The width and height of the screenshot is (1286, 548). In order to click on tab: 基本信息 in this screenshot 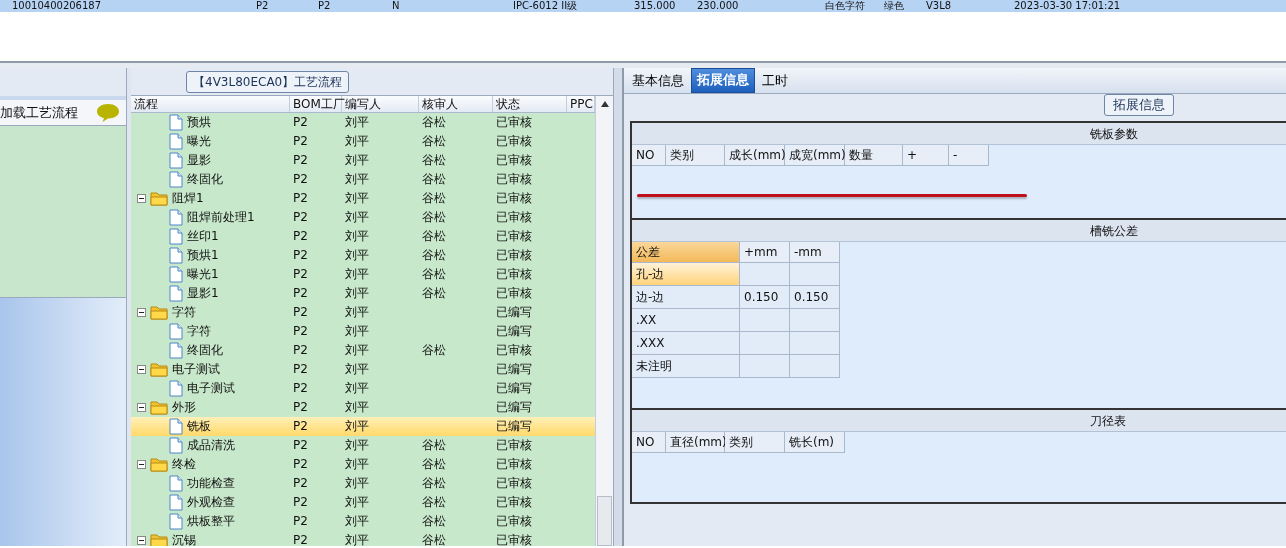, I will do `click(658, 81)`.